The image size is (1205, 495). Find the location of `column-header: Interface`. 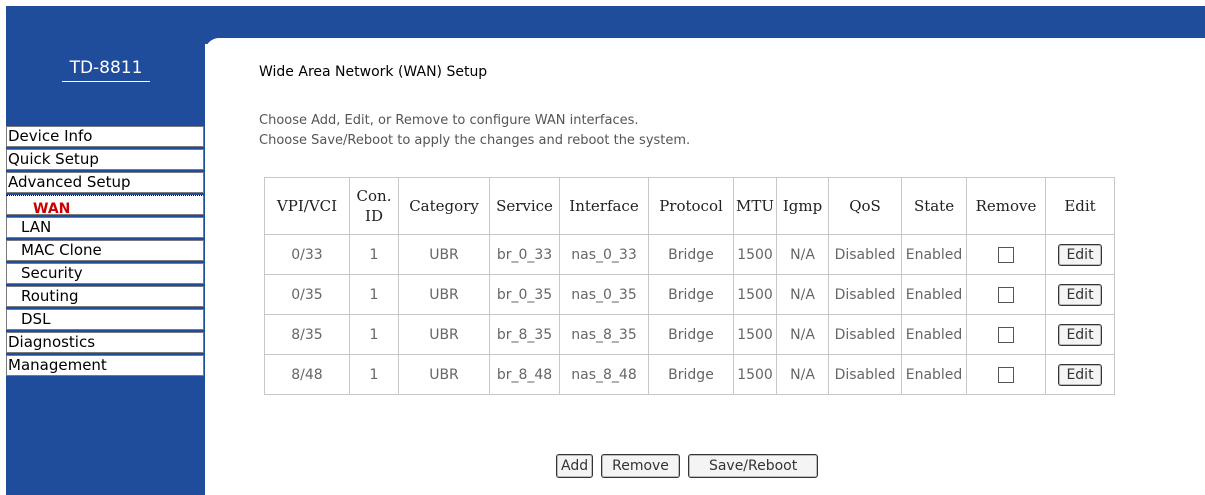

column-header: Interface is located at coordinates (604, 206).